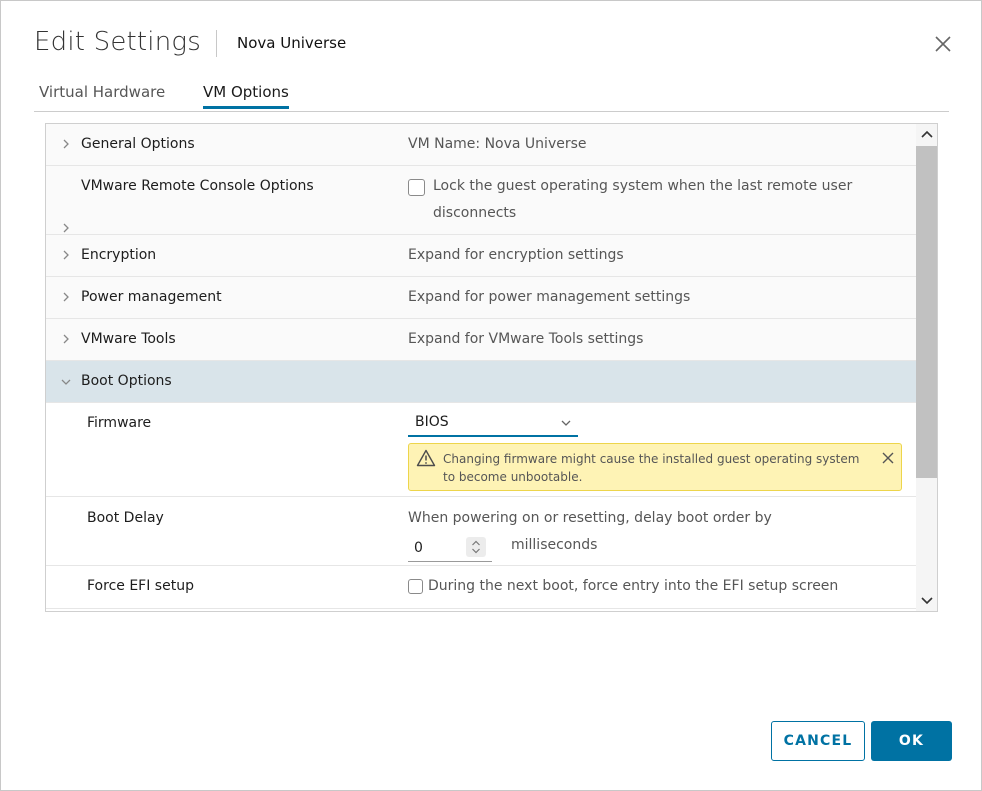 Image resolution: width=982 pixels, height=791 pixels. Describe the element at coordinates (526, 339) in the screenshot. I see `vmware-tools-value: Expand for VMware Tools settings` at that location.